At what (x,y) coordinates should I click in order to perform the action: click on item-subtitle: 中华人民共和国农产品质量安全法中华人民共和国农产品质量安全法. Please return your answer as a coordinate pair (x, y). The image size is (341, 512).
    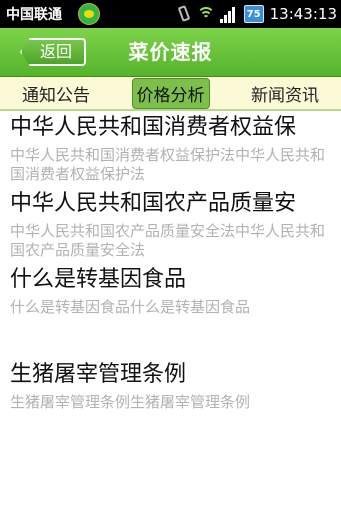
    Looking at the image, I should click on (168, 240).